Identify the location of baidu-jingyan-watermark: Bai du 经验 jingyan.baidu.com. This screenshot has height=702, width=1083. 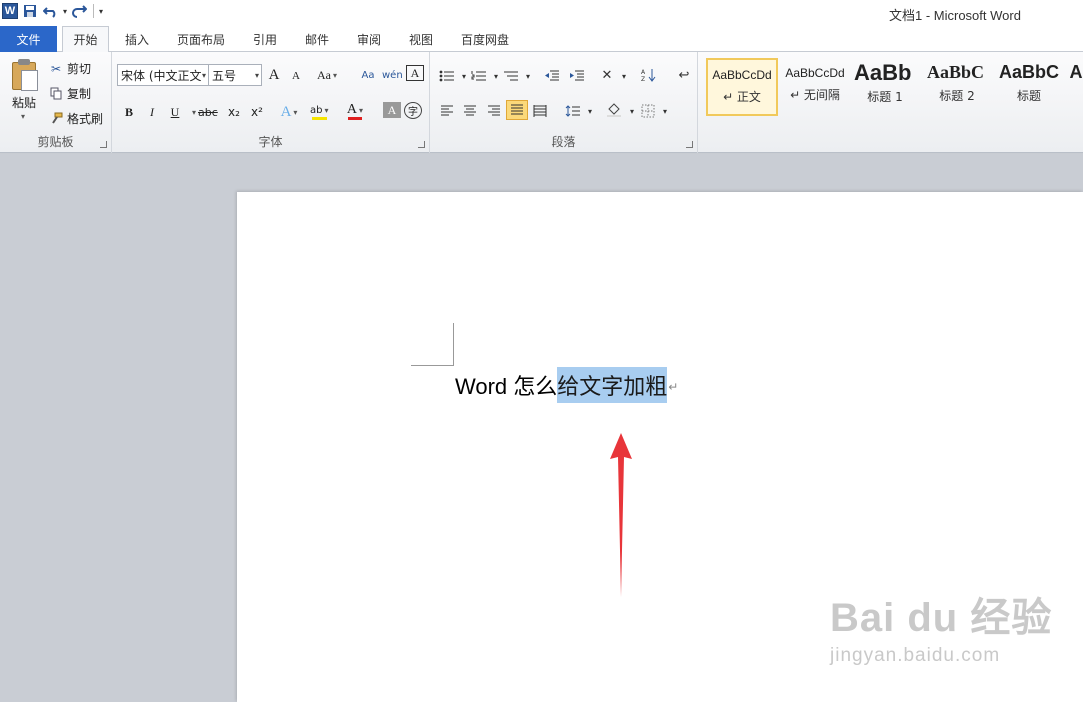
(941, 626).